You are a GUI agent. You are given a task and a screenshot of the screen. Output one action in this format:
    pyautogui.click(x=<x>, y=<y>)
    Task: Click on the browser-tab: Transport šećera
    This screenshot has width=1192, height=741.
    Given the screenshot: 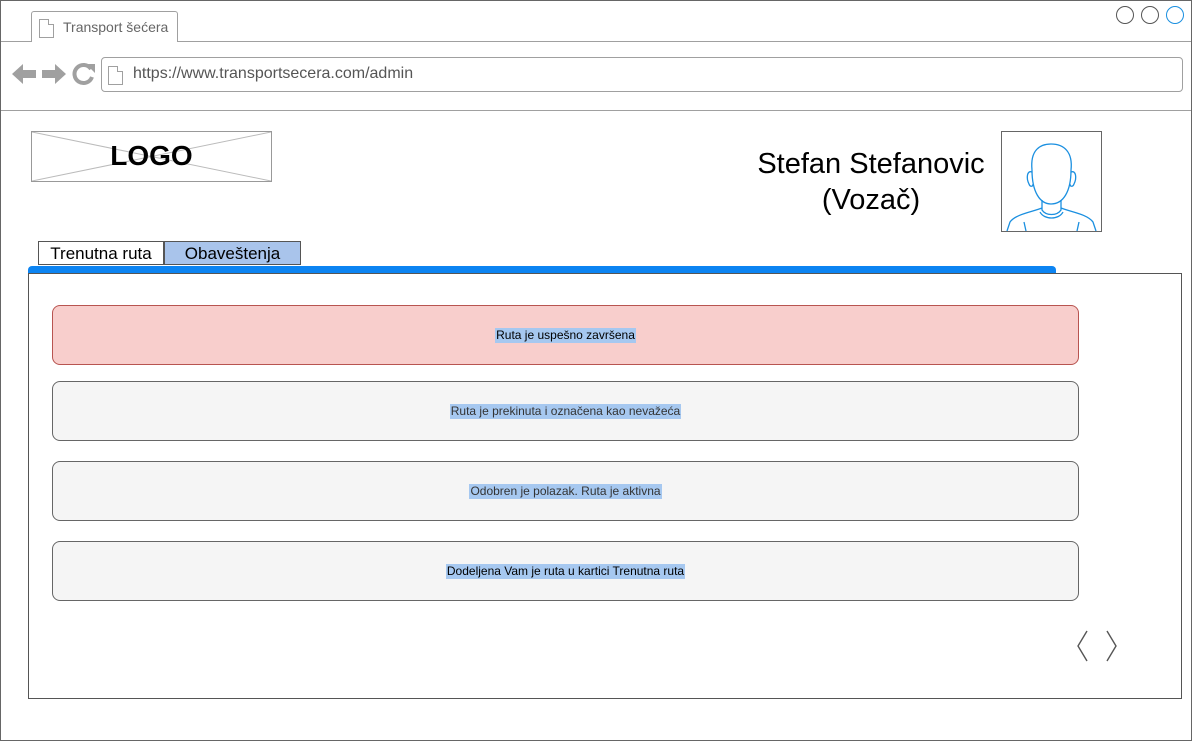 What is the action you would take?
    pyautogui.click(x=104, y=26)
    